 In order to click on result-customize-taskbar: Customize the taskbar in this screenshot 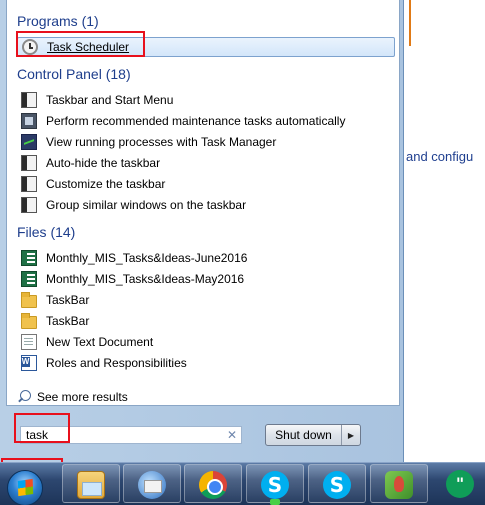, I will do `click(206, 184)`.